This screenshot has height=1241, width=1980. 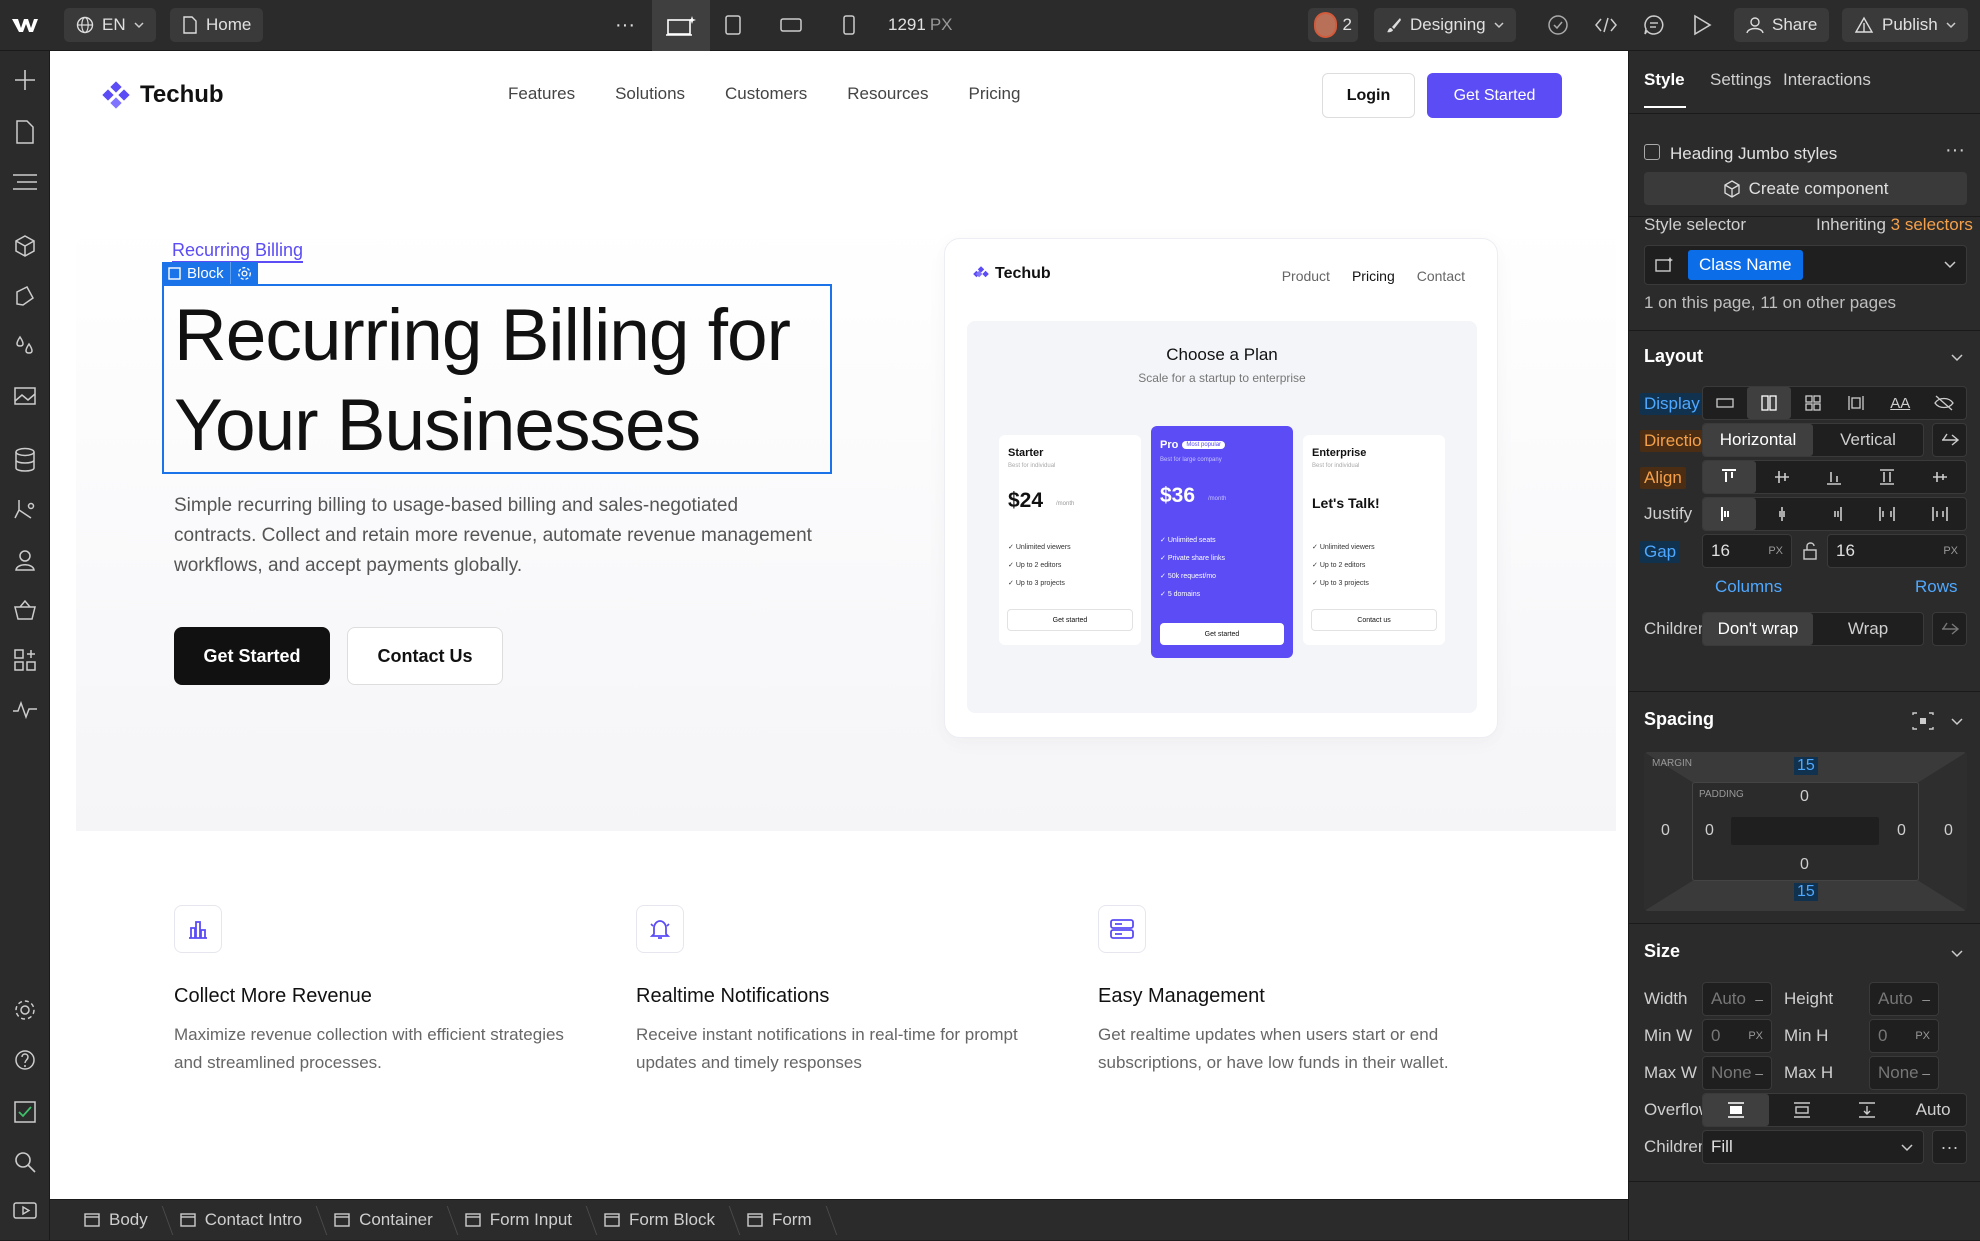 What do you see at coordinates (766, 94) in the screenshot?
I see `nav-customers: Customers` at bounding box center [766, 94].